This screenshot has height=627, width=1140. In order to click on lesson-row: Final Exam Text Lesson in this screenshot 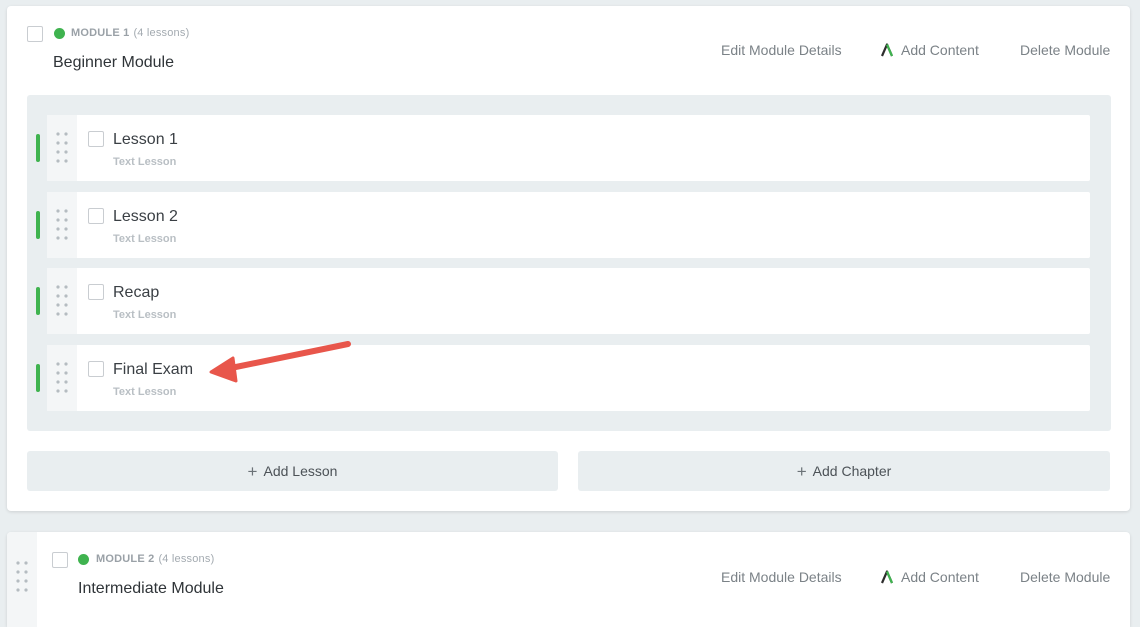, I will do `click(563, 378)`.